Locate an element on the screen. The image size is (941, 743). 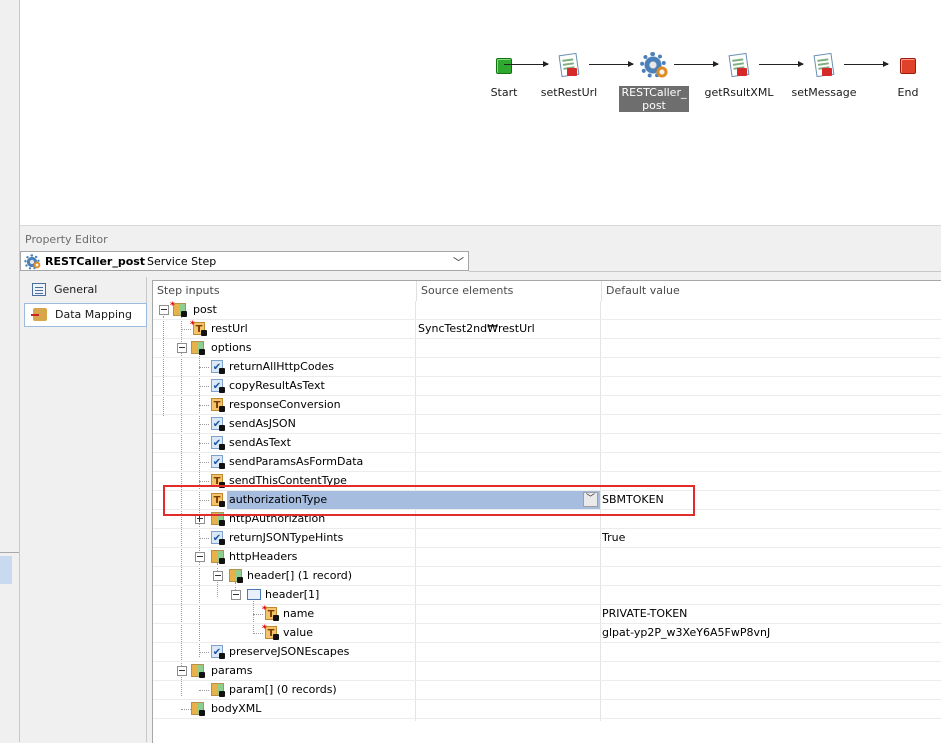
group-param-icon is located at coordinates (198, 671).